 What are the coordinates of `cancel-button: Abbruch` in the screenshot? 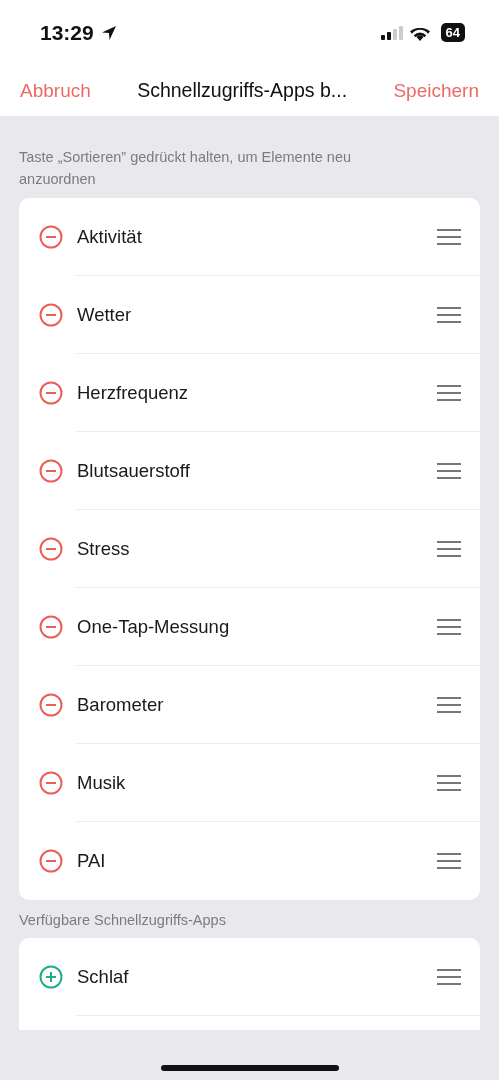 It's located at (55, 90).